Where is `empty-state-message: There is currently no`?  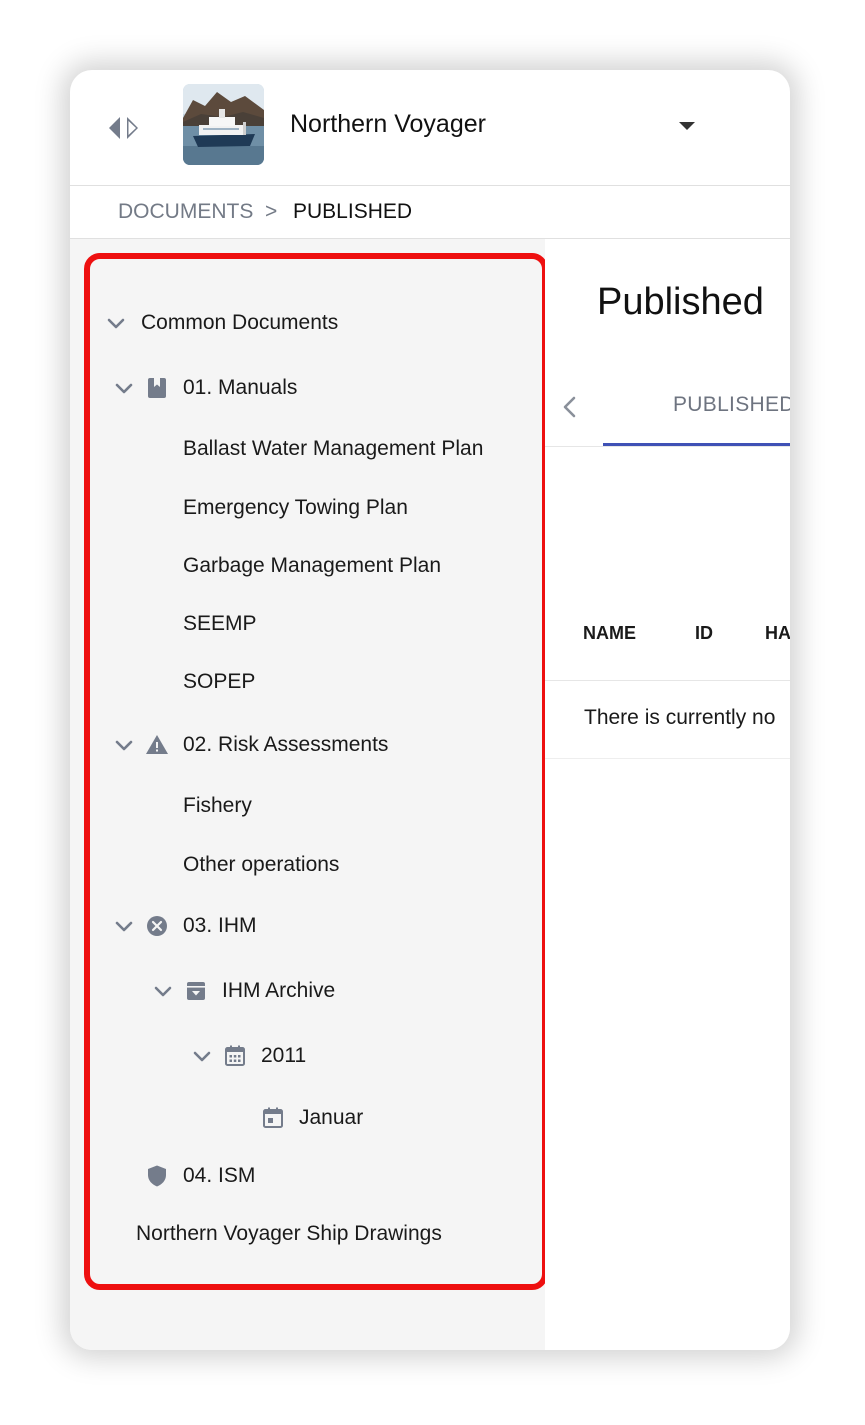 empty-state-message: There is currently no is located at coordinates (680, 717).